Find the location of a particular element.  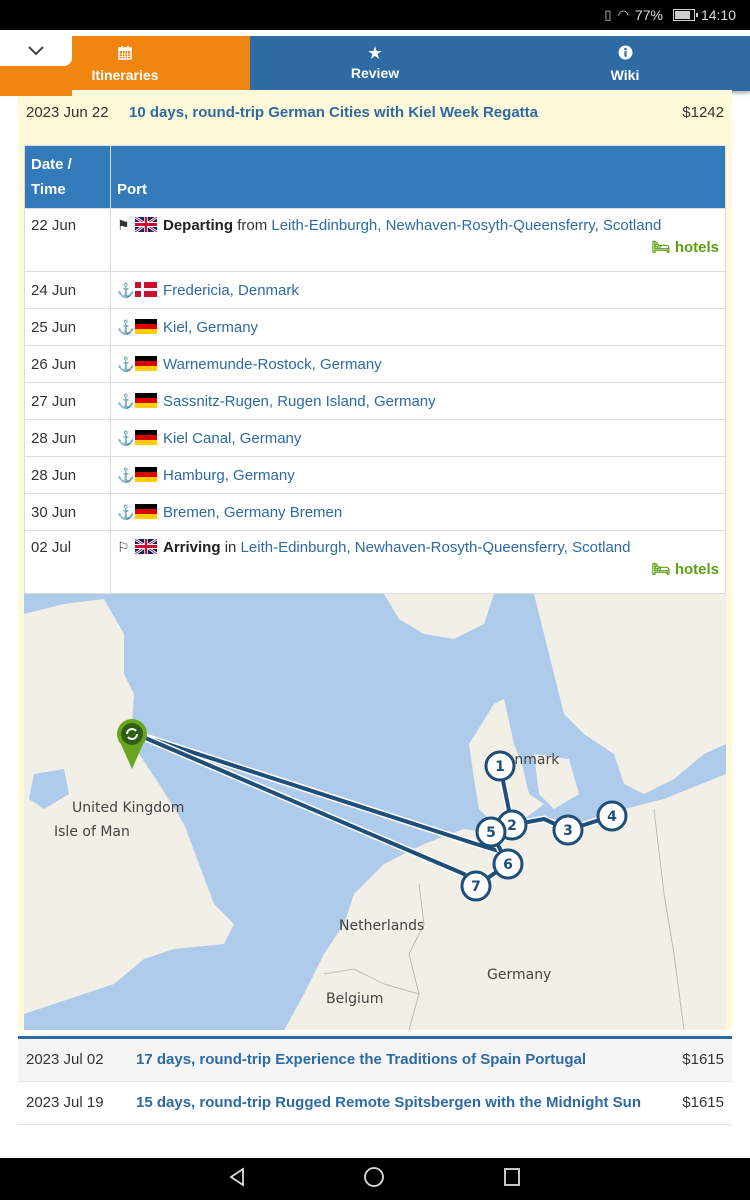

port-marker-5: 5 is located at coordinates (491, 832).